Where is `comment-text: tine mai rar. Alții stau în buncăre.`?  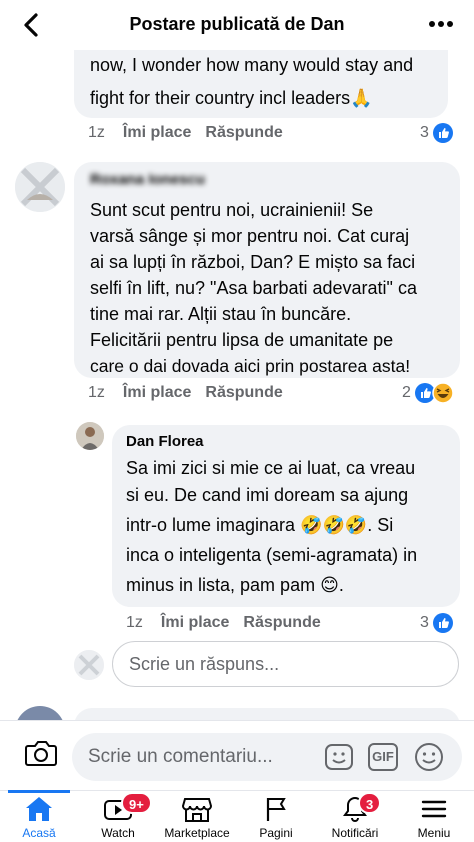 comment-text: tine mai rar. Alții stau în buncăre. is located at coordinates (221, 314).